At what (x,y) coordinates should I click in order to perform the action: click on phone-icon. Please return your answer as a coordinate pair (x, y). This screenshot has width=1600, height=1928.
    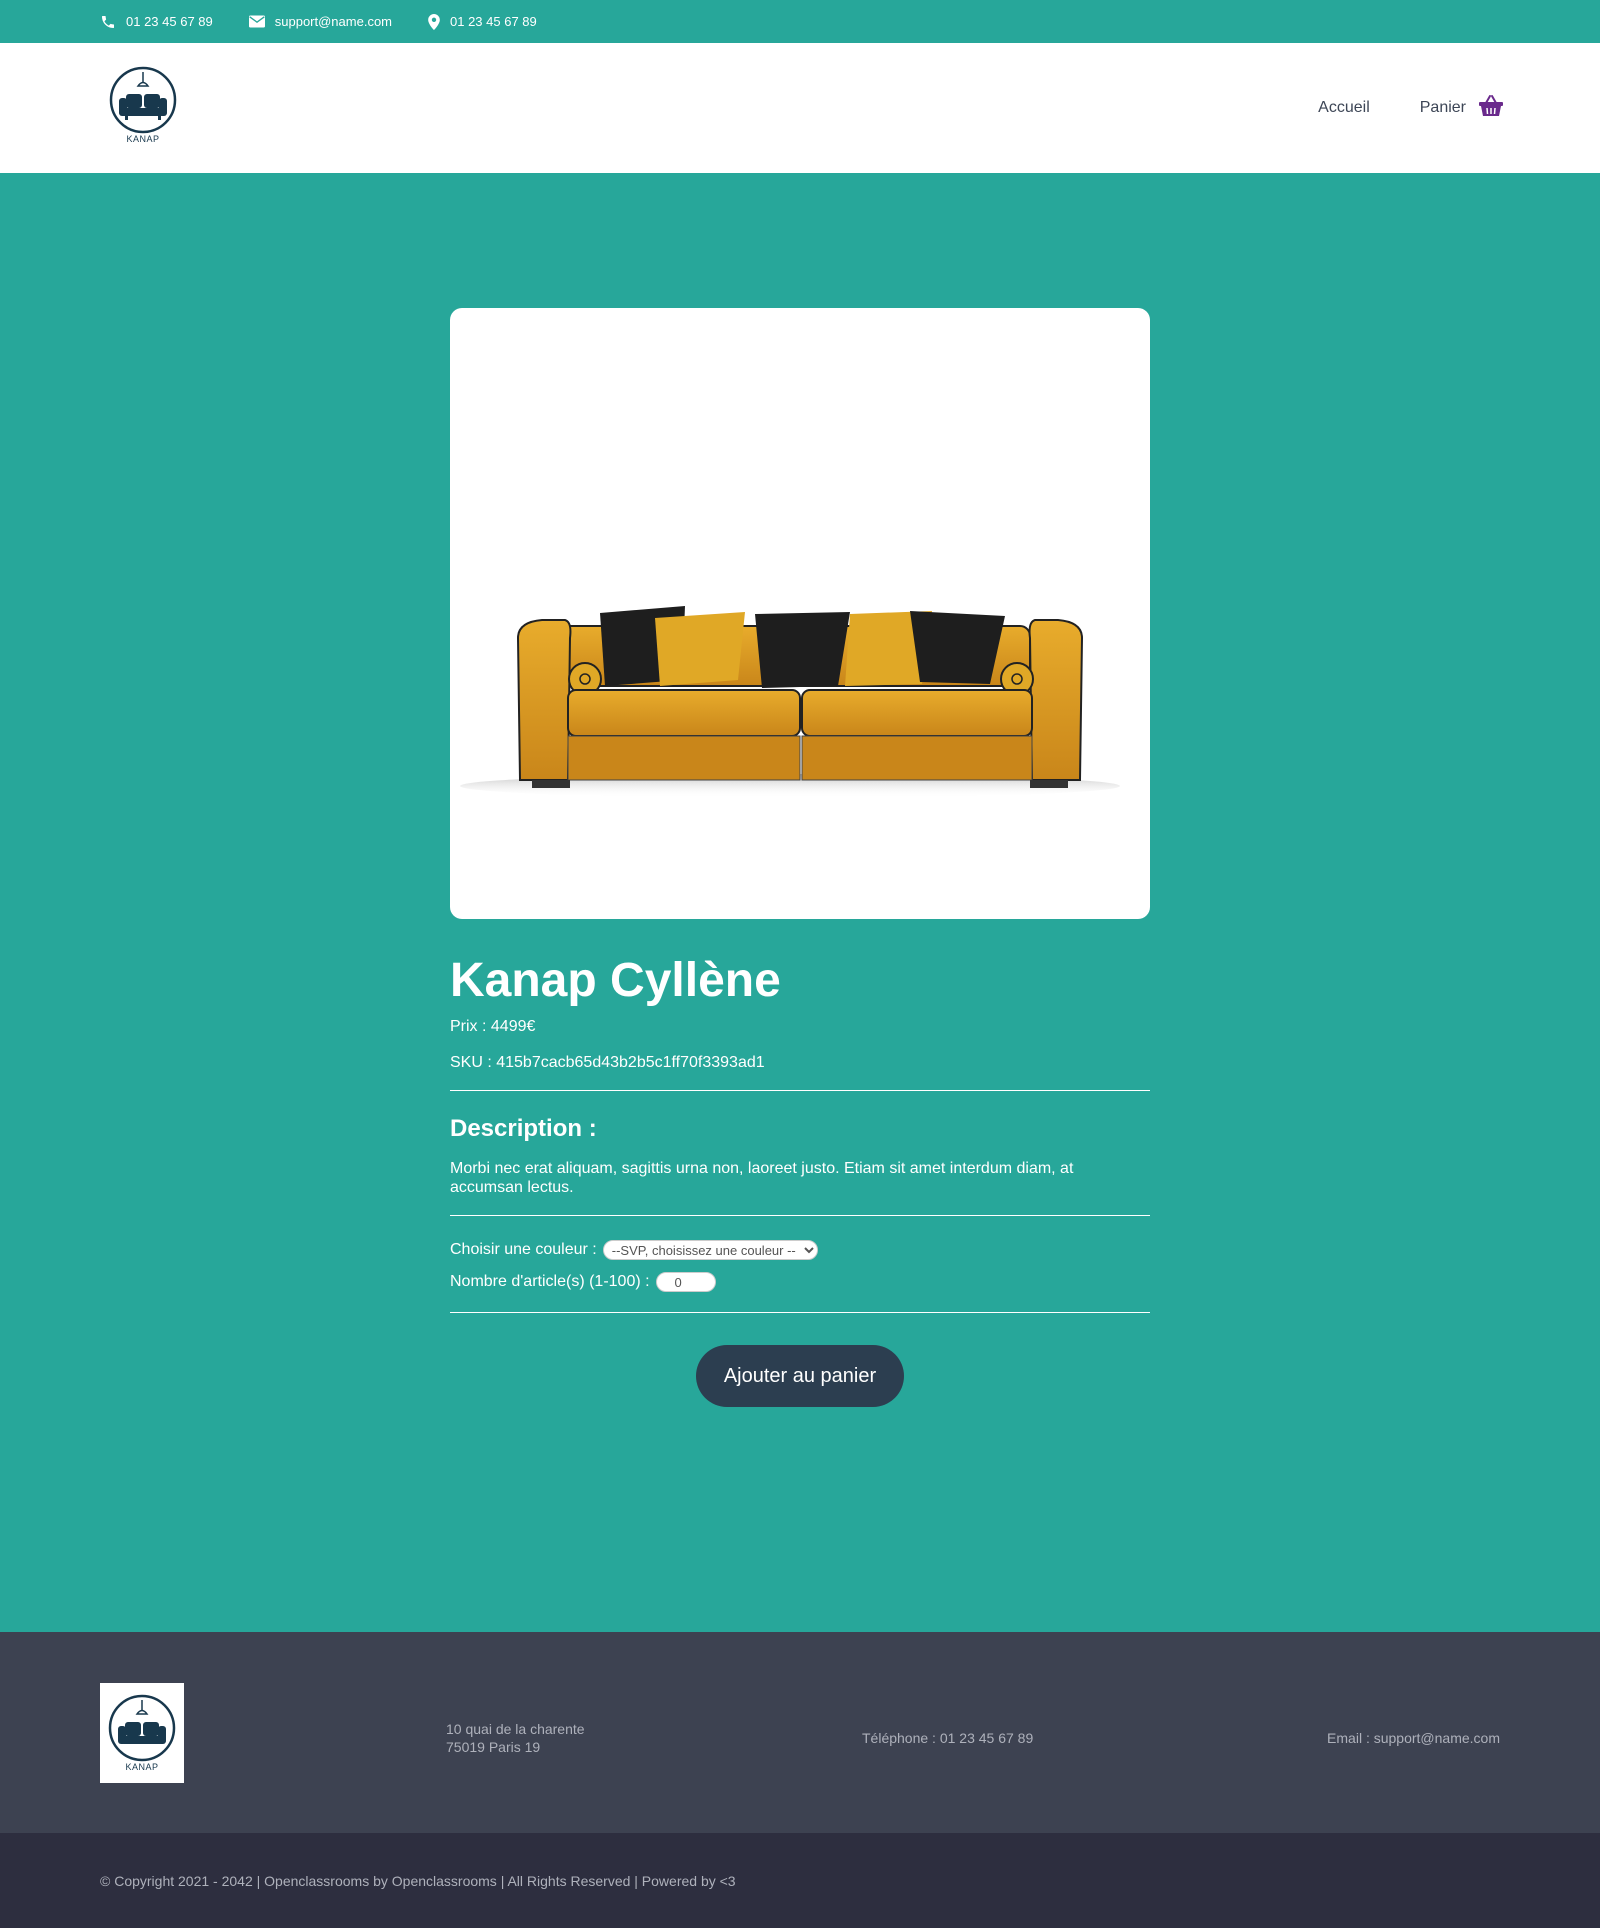
    Looking at the image, I should click on (108, 22).